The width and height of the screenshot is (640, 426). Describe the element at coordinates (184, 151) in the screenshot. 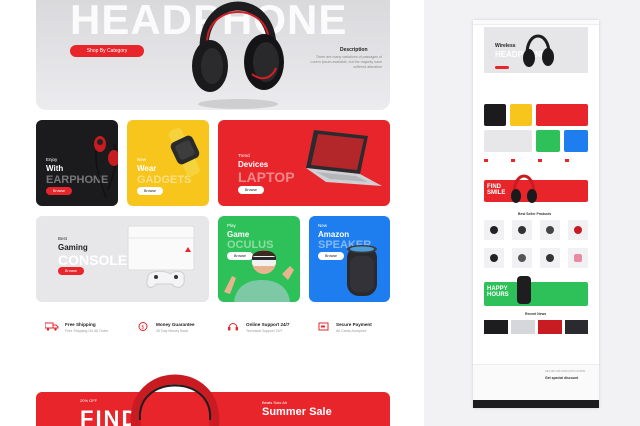

I see `smartwatch-image` at that location.